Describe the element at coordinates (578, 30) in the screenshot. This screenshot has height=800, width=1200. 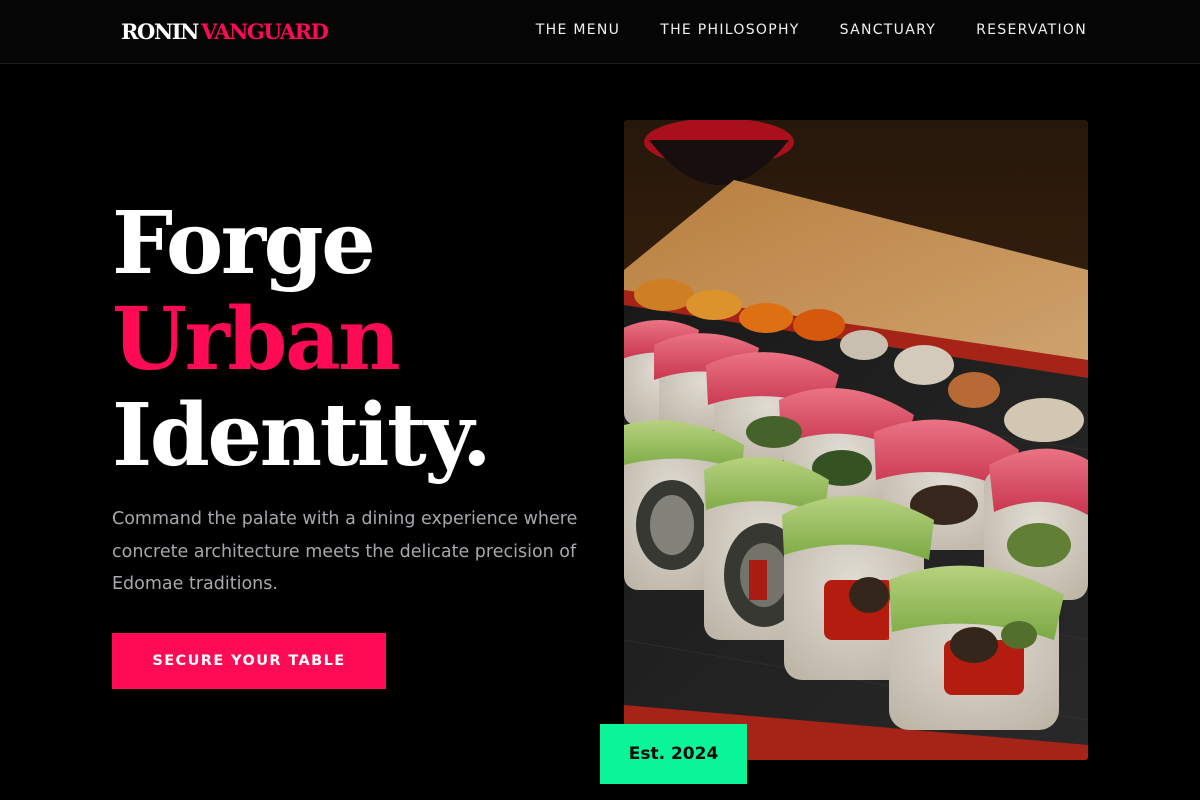
I see `nav-link-menu: THE MENU` at that location.